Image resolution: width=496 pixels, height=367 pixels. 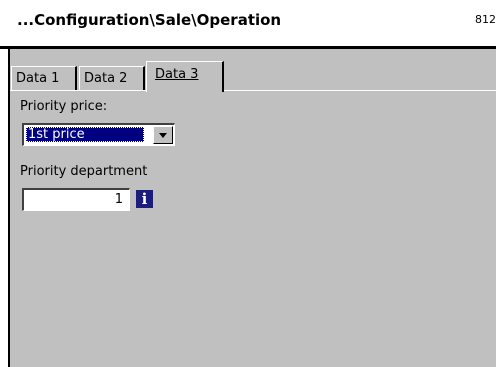 I want to click on priority-price-select: 1st price, so click(x=98, y=134).